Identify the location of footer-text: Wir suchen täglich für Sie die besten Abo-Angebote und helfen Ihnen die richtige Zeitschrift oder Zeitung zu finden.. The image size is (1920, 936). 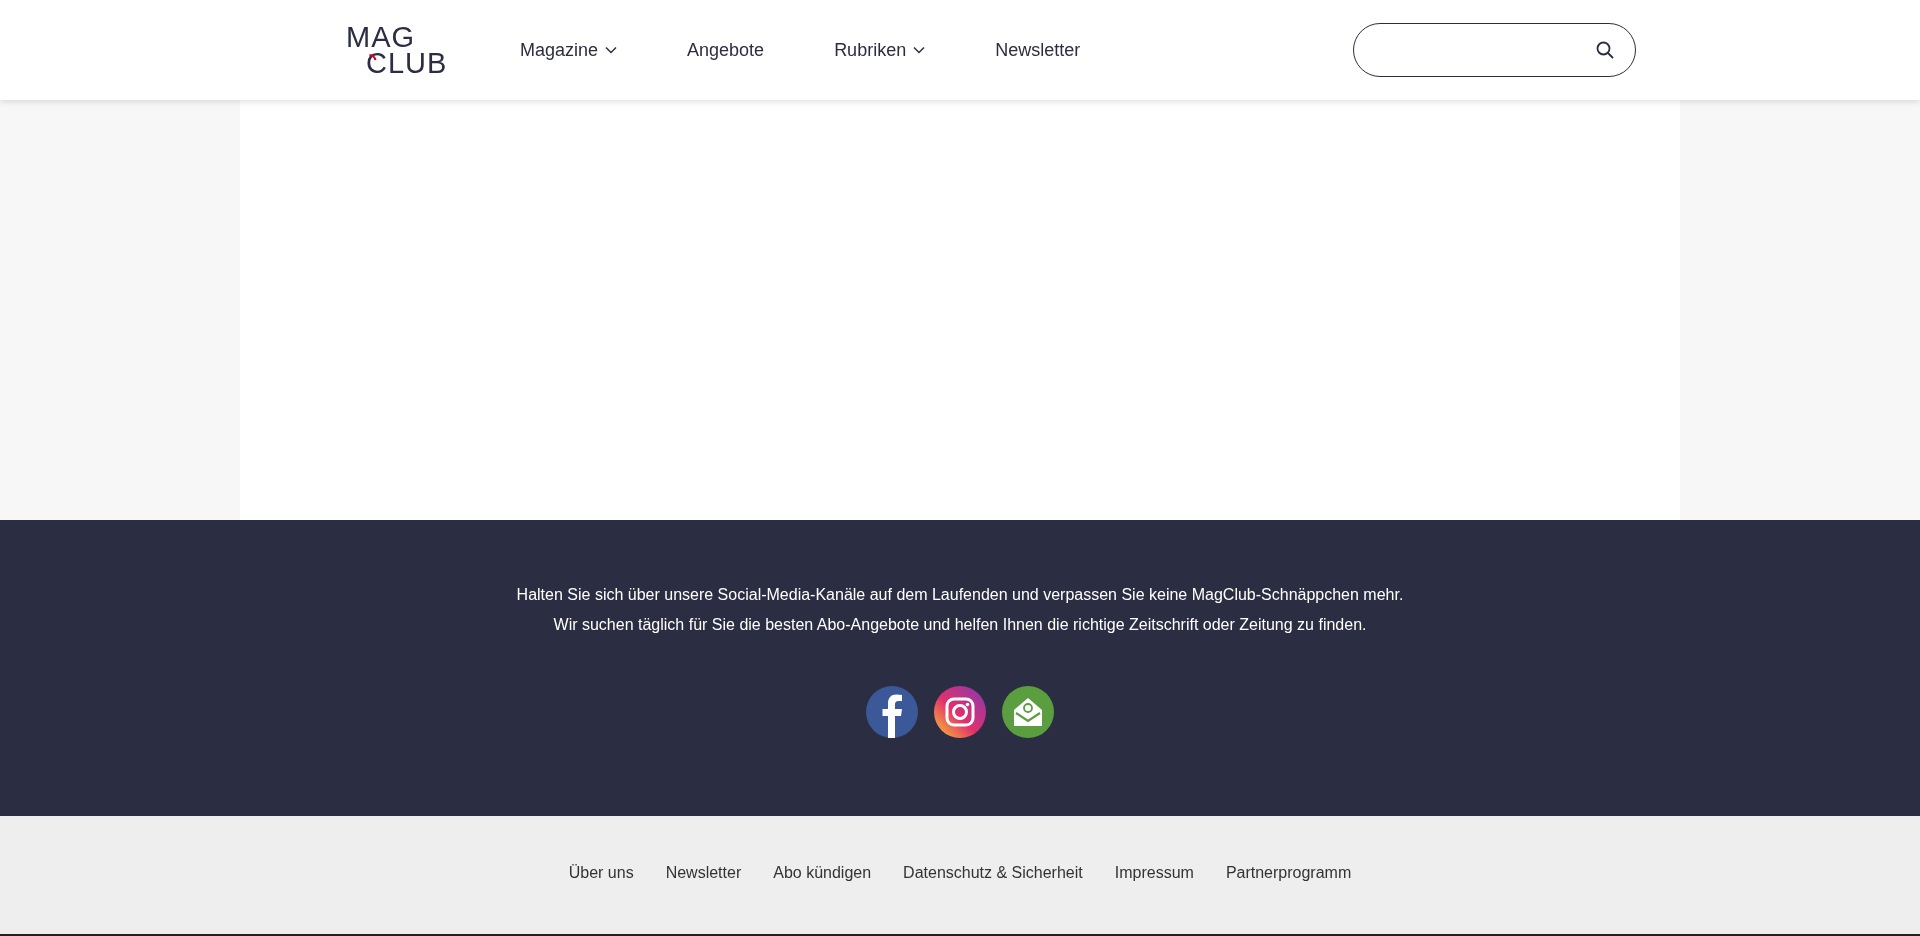
(960, 625).